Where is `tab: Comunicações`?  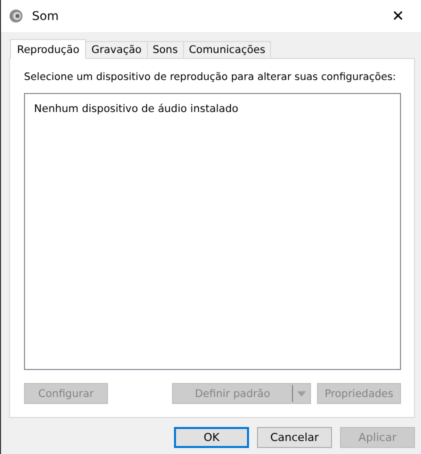 tab: Comunicações is located at coordinates (227, 49).